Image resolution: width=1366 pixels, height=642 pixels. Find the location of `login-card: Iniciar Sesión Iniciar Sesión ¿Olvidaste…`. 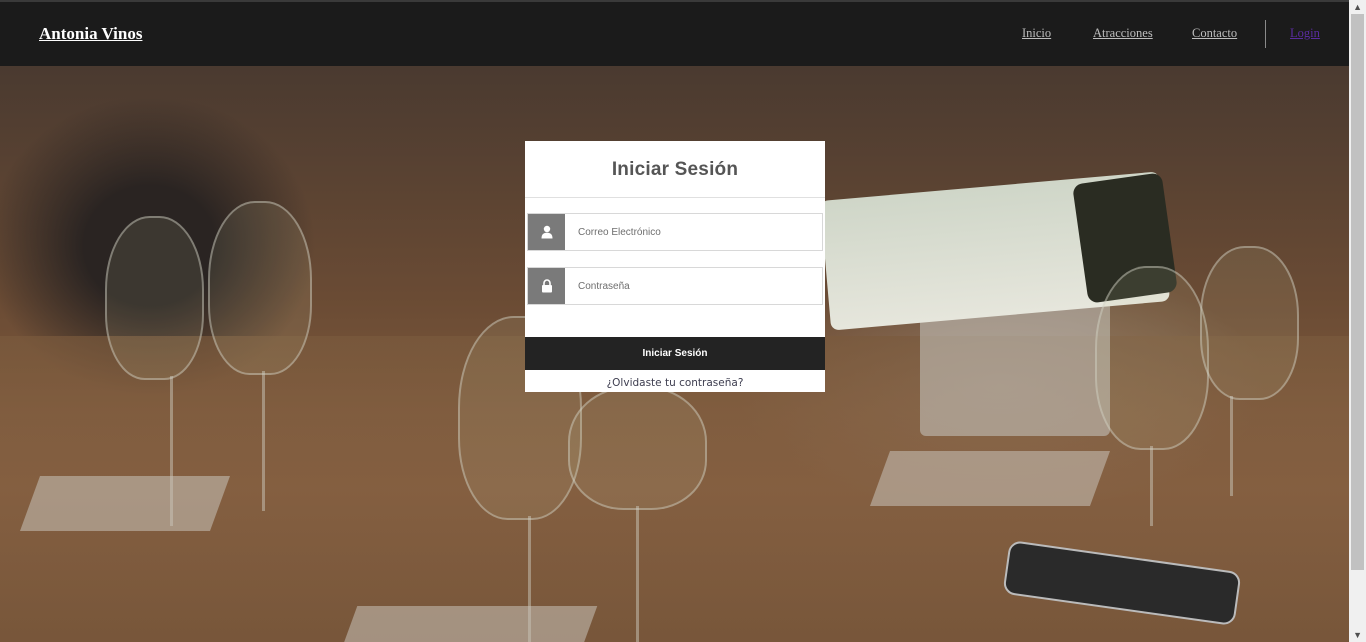

login-card: Iniciar Sesión Iniciar Sesión ¿Olvidaste… is located at coordinates (675, 266).